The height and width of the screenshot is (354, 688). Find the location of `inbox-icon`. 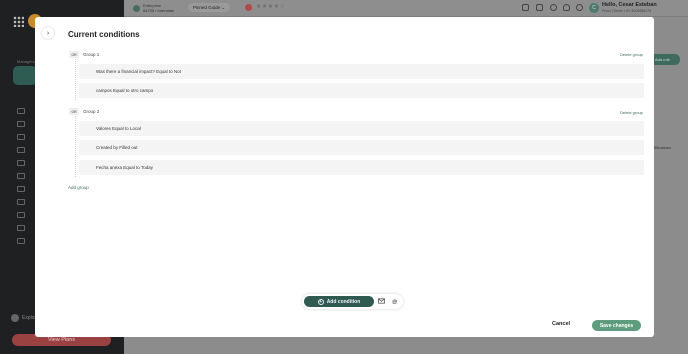

inbox-icon is located at coordinates (525, 7).